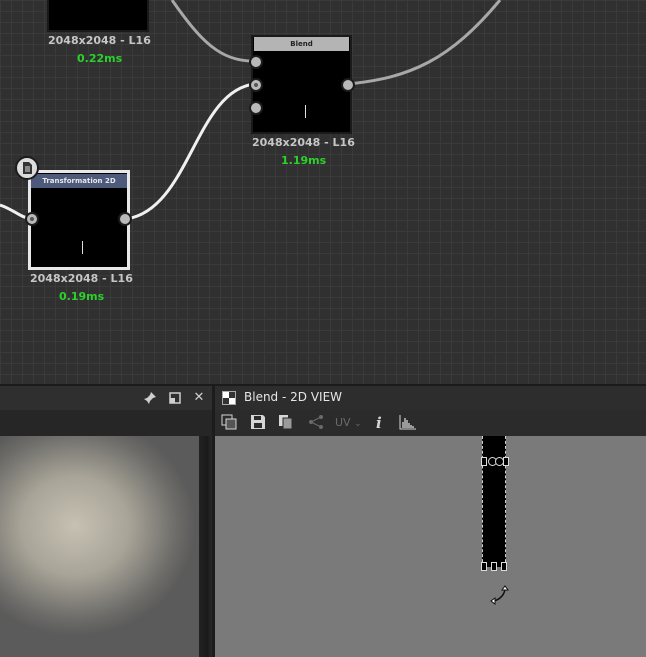  I want to click on left-panel-header: ✕, so click(106, 398).